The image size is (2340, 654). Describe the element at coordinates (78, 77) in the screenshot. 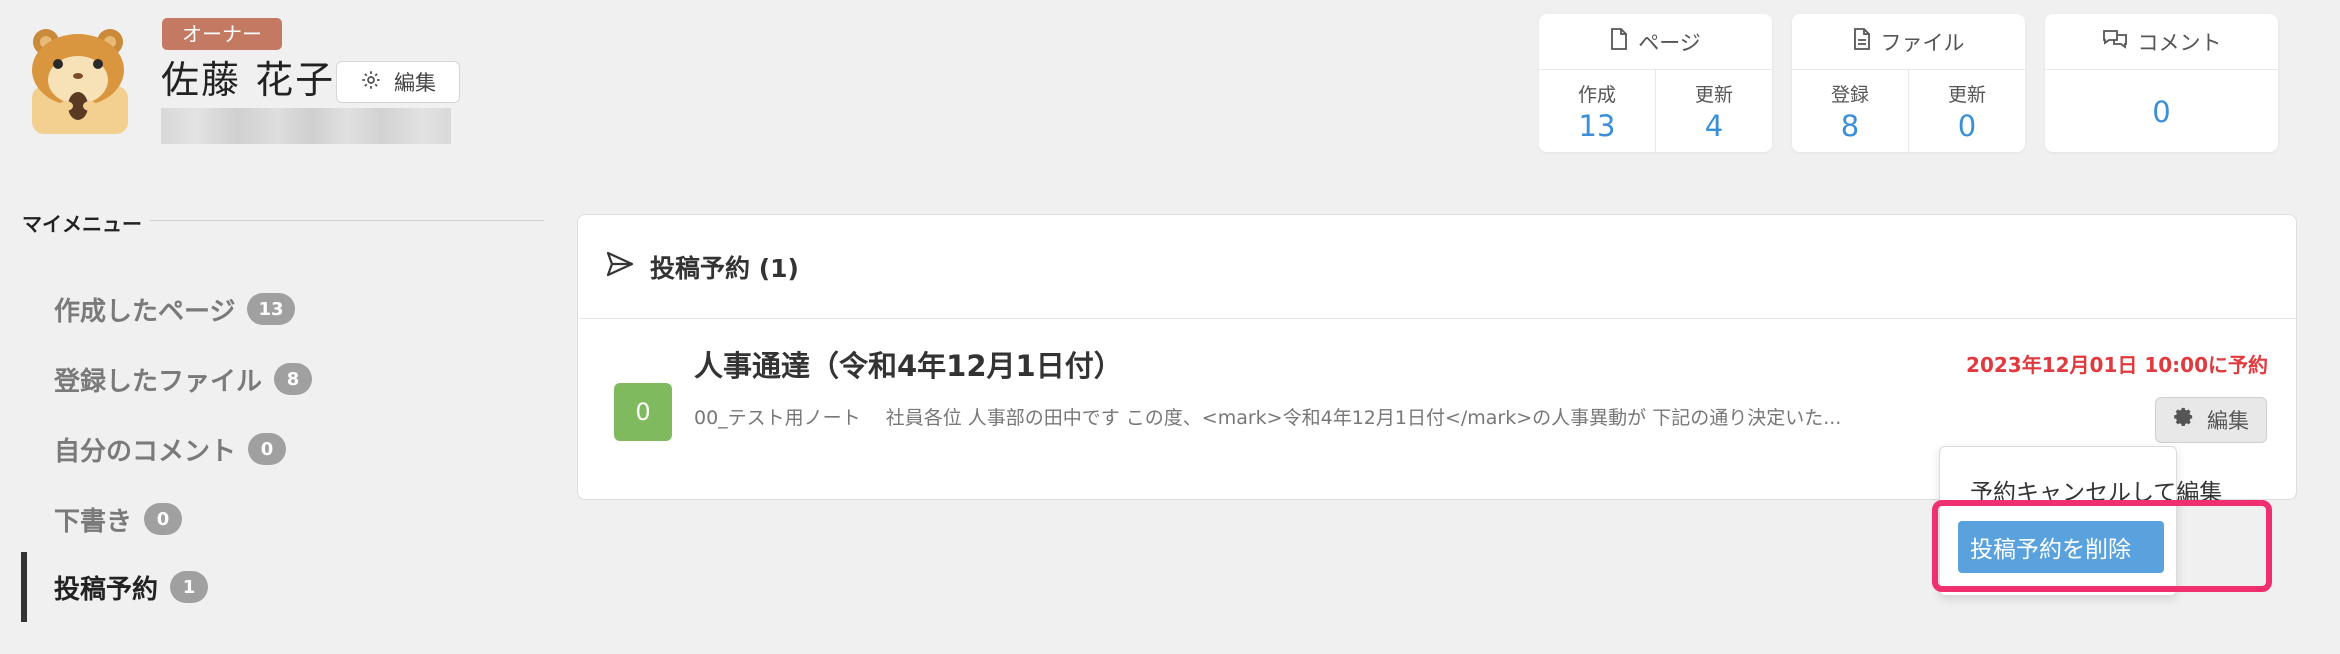

I see `avatar` at that location.